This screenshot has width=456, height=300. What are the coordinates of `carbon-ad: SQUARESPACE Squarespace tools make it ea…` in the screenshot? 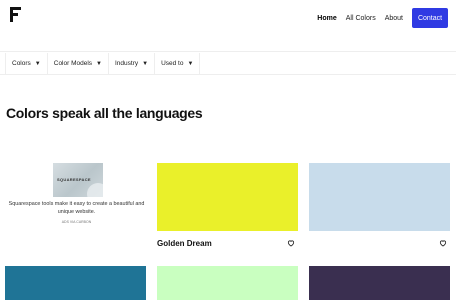 It's located at (76, 208).